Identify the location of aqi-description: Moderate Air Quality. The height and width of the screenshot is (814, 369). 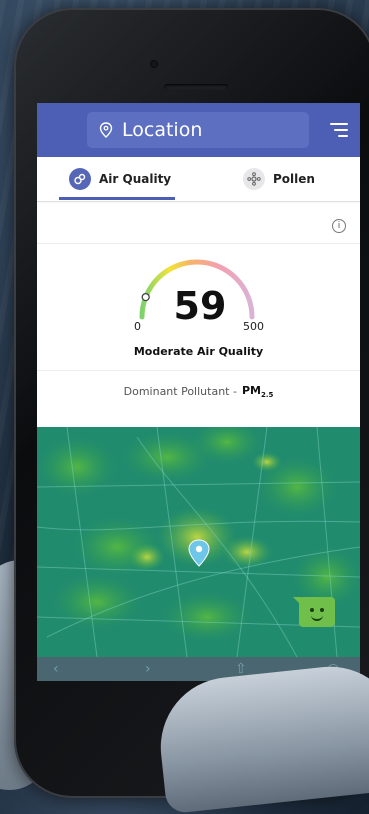
(198, 351).